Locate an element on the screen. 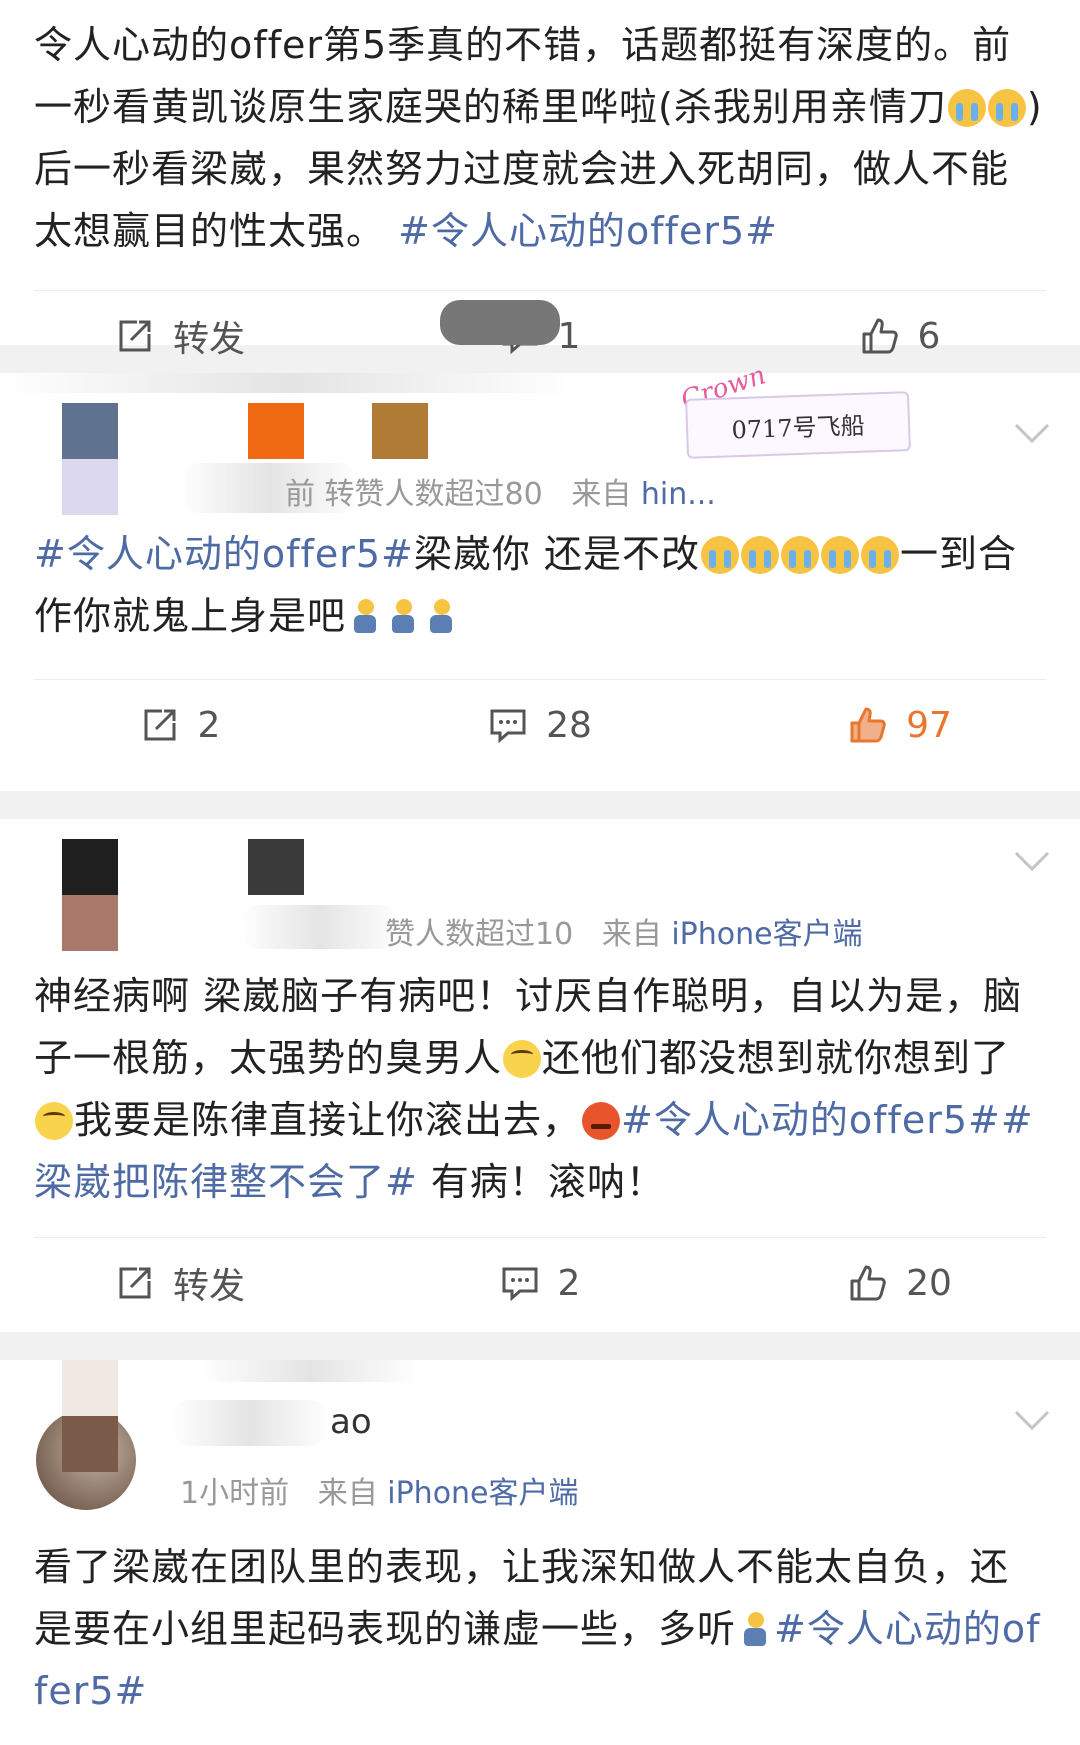 This screenshot has height=1745, width=1080. repost-count: 2 is located at coordinates (209, 725).